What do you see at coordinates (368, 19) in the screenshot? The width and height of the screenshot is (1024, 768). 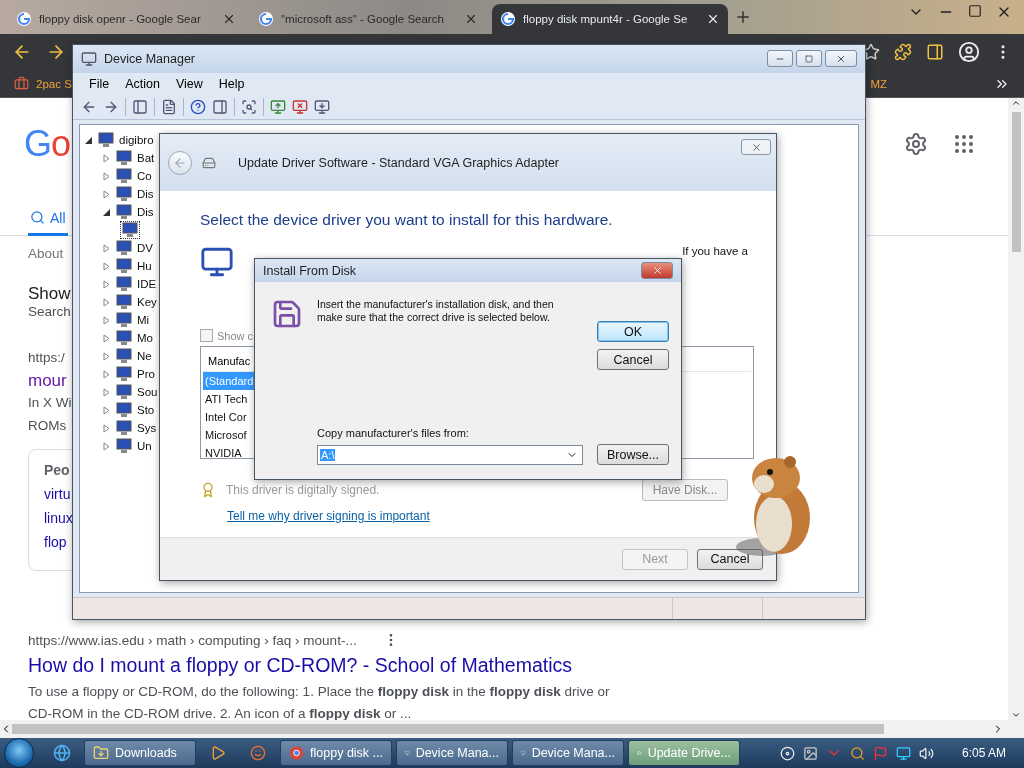 I see `browser-tab: "microsoft ass" - Google Search` at bounding box center [368, 19].